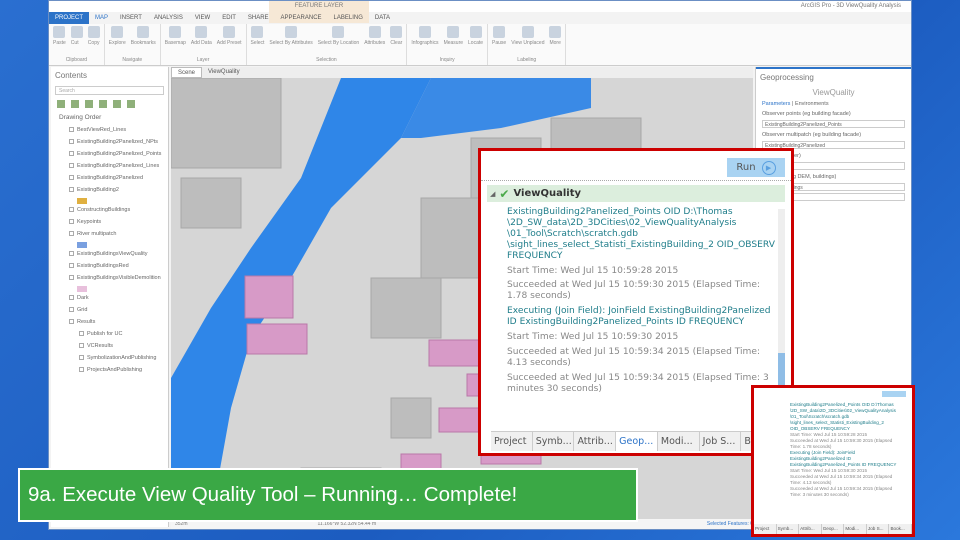 Image resolution: width=960 pixels, height=540 pixels. Describe the element at coordinates (425, 36) in the screenshot. I see `ribbon-button: Infographics` at that location.